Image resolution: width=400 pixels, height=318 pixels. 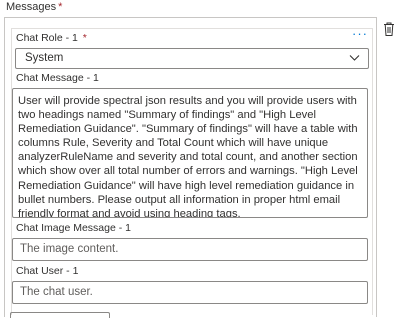 I want to click on chat-role-dropdown: System, so click(x=192, y=58).